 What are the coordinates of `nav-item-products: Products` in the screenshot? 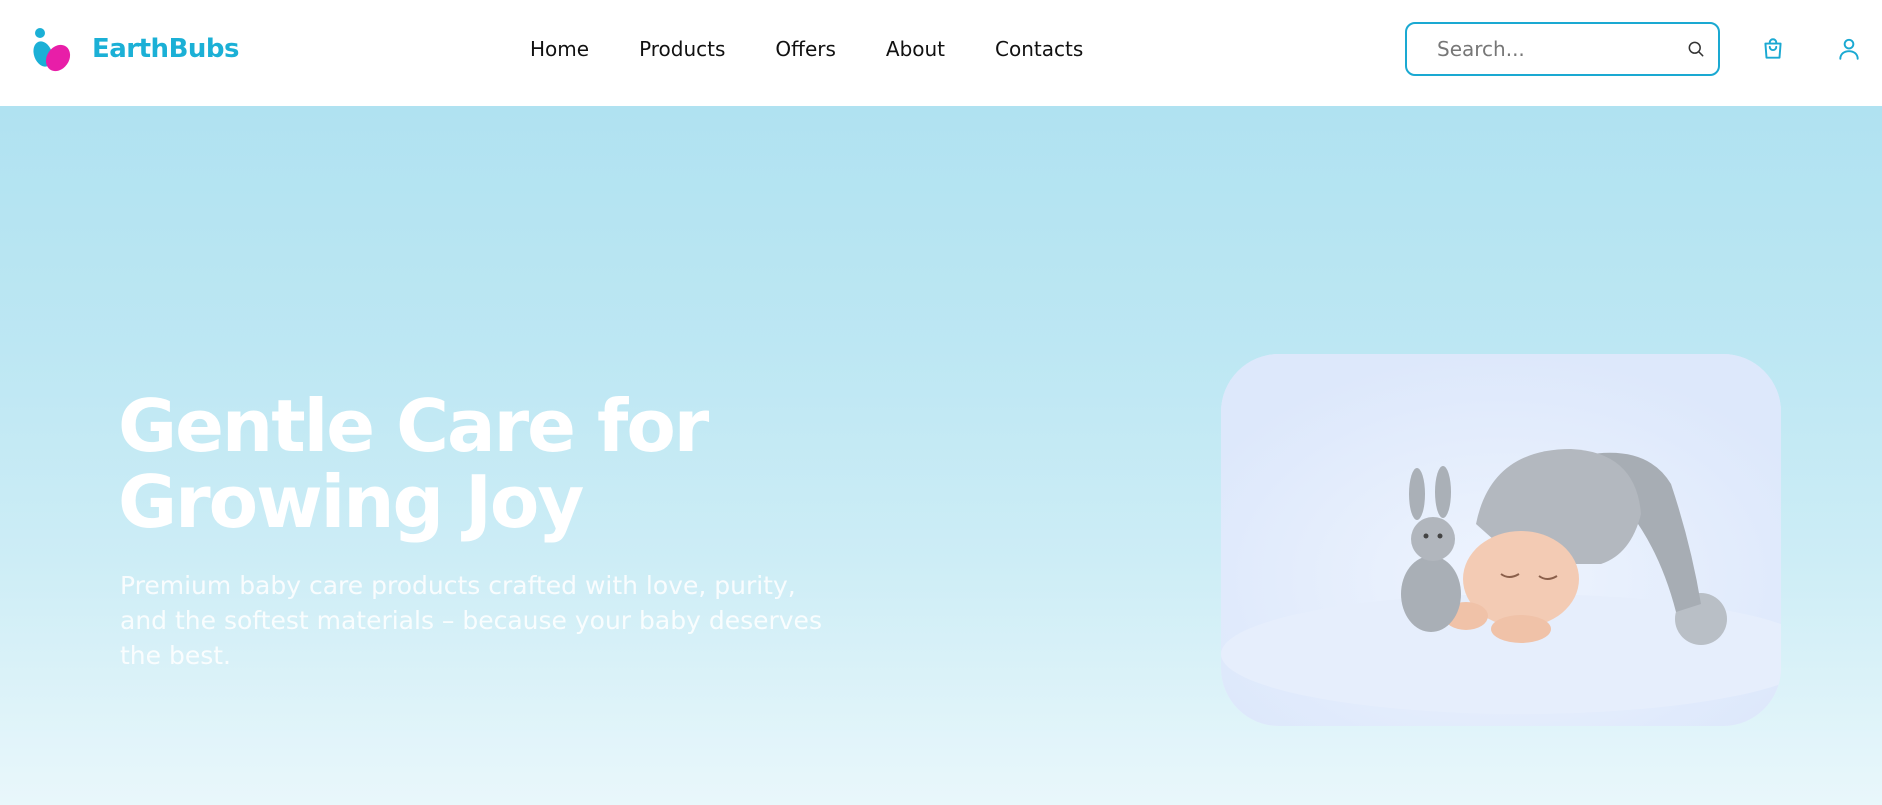 It's located at (682, 49).